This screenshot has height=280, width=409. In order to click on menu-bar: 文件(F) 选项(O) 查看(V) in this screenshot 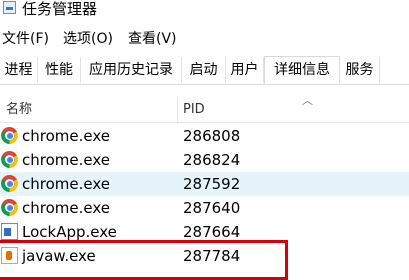, I will do `click(204, 37)`.